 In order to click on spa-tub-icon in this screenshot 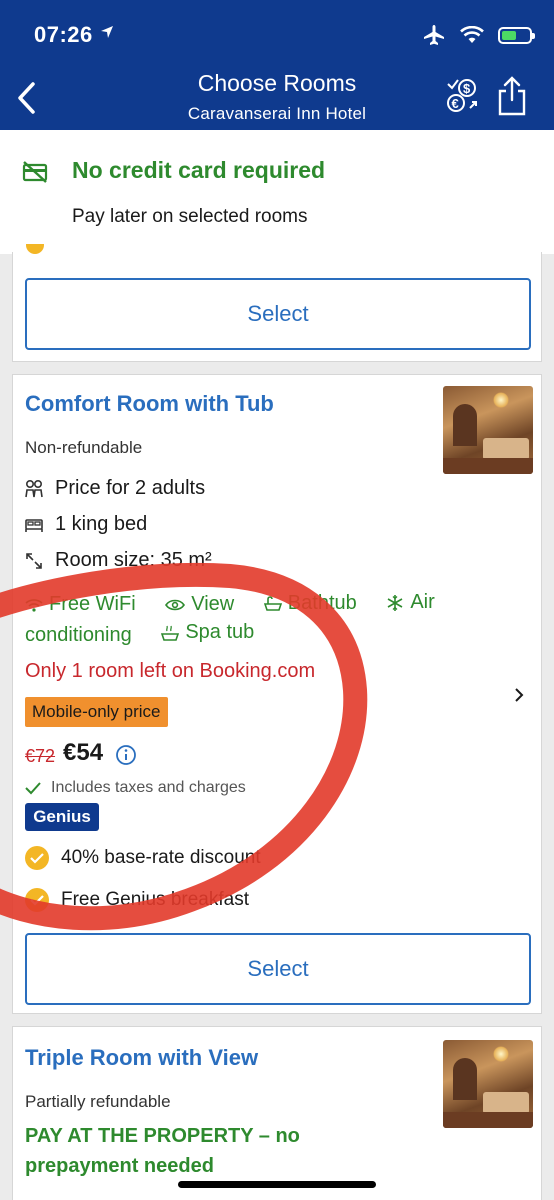, I will do `click(170, 633)`.